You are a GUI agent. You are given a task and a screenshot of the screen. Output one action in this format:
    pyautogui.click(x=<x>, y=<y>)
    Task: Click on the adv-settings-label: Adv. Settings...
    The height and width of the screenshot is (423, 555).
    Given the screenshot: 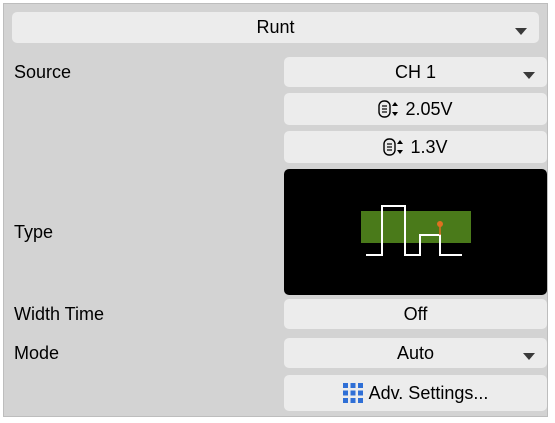 What is the action you would take?
    pyautogui.click(x=428, y=392)
    